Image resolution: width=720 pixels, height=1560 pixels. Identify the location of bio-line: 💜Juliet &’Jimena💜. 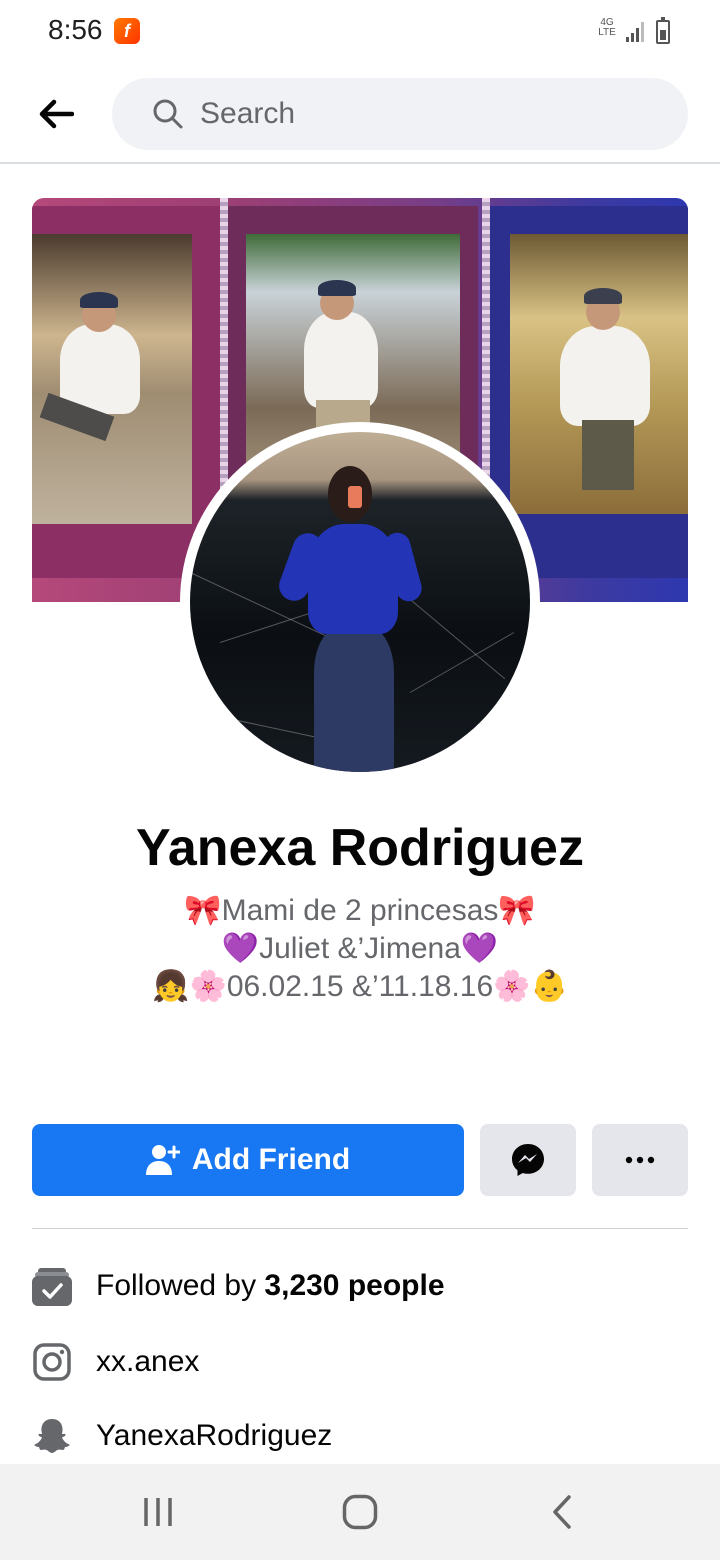
(360, 948).